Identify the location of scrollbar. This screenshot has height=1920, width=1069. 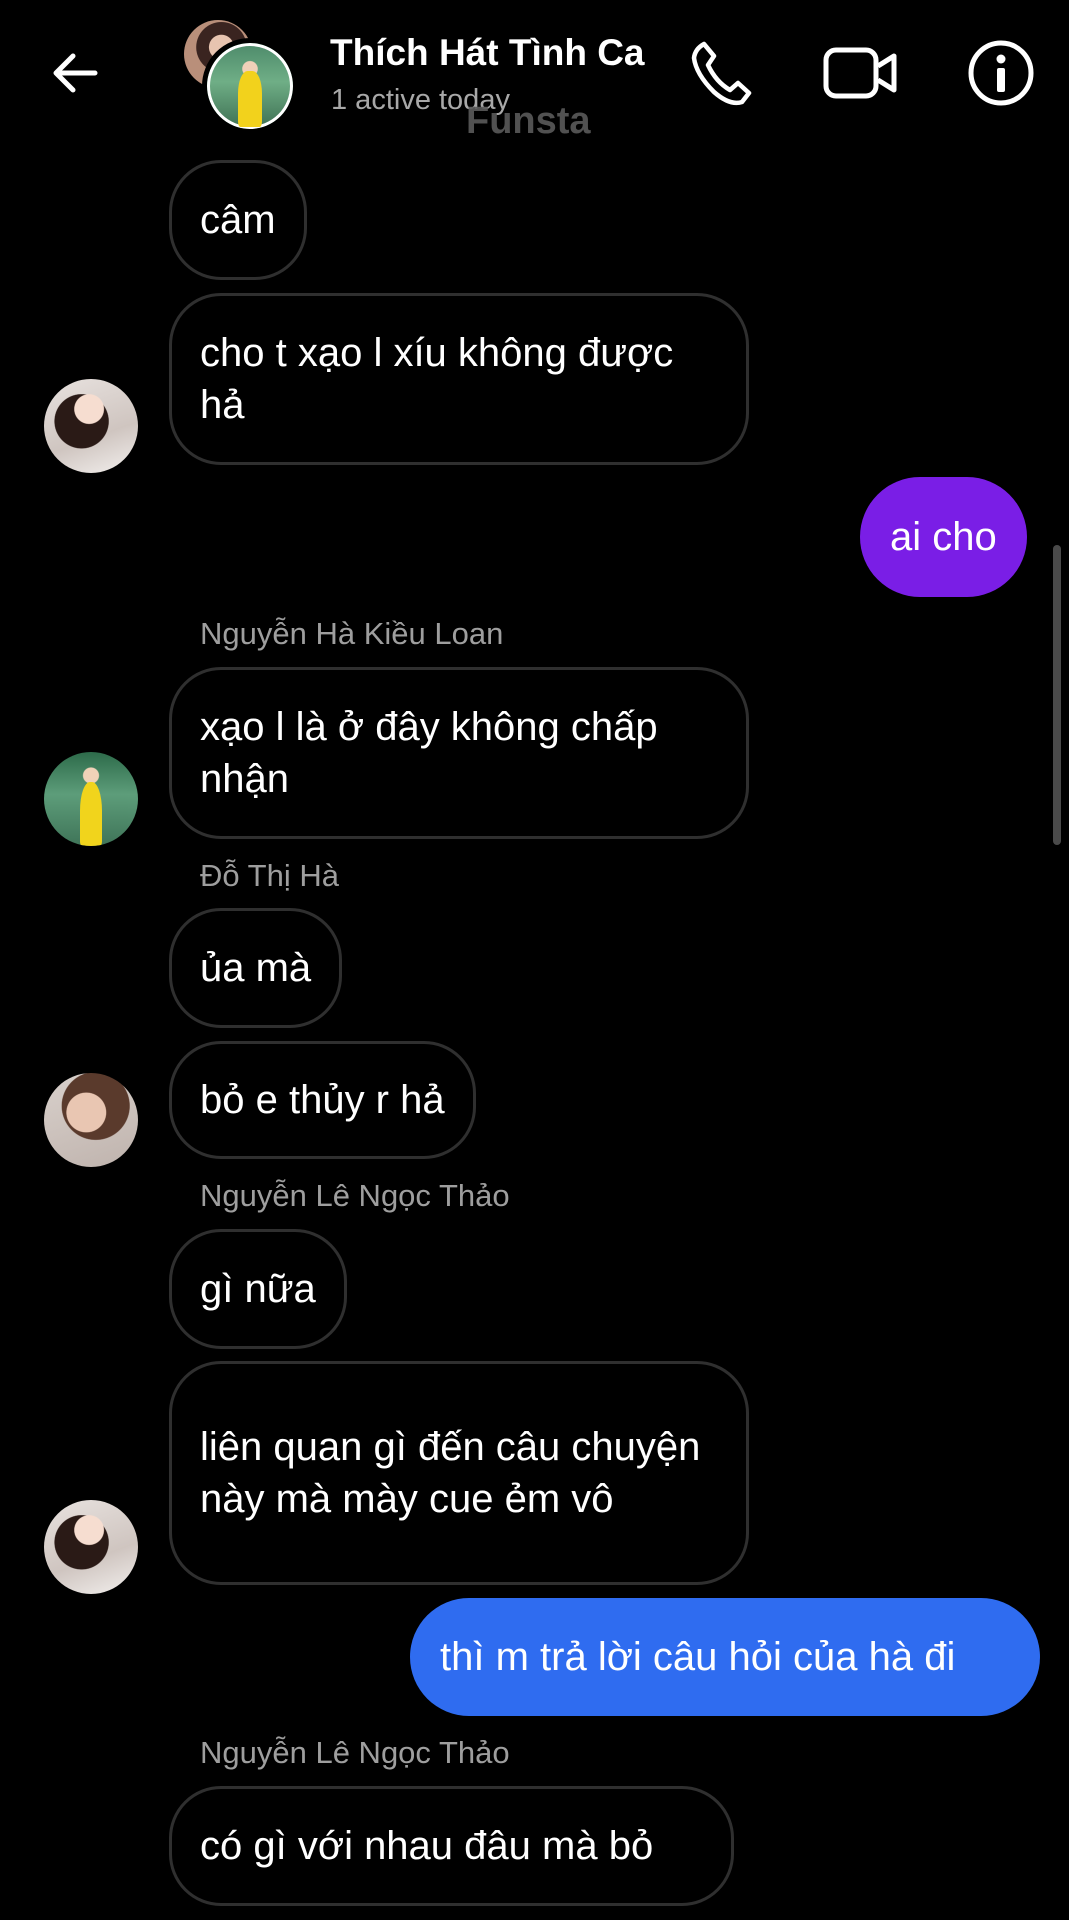
(1057, 695).